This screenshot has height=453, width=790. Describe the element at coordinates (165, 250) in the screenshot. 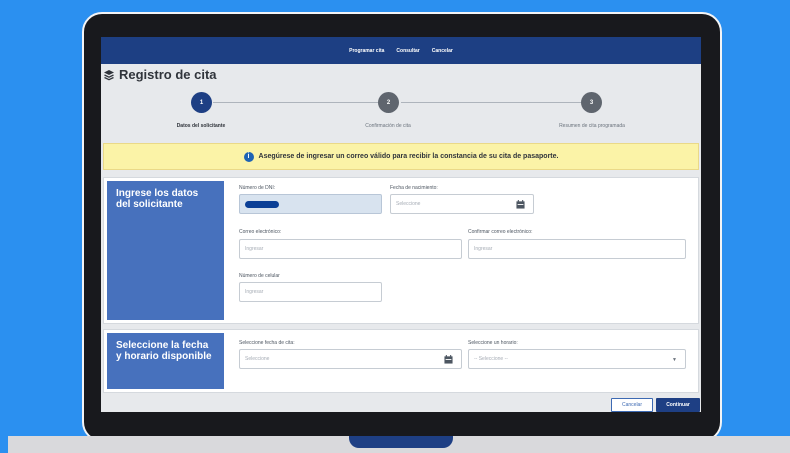

I see `applicant-section-heading: Ingrese los datos del solicitante` at that location.